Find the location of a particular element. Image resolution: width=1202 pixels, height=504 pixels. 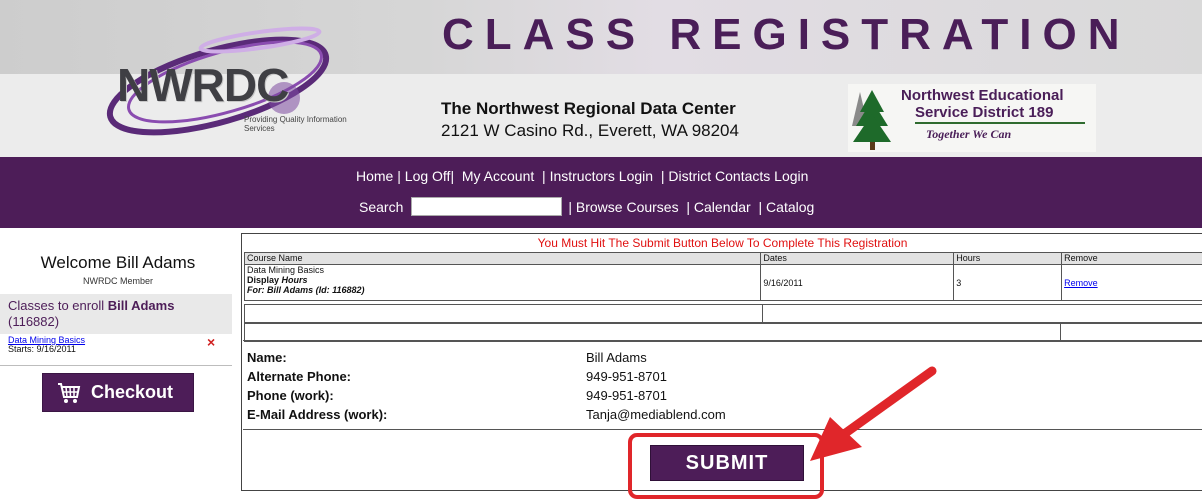

course-dates: 9/16/2011 is located at coordinates (857, 282).